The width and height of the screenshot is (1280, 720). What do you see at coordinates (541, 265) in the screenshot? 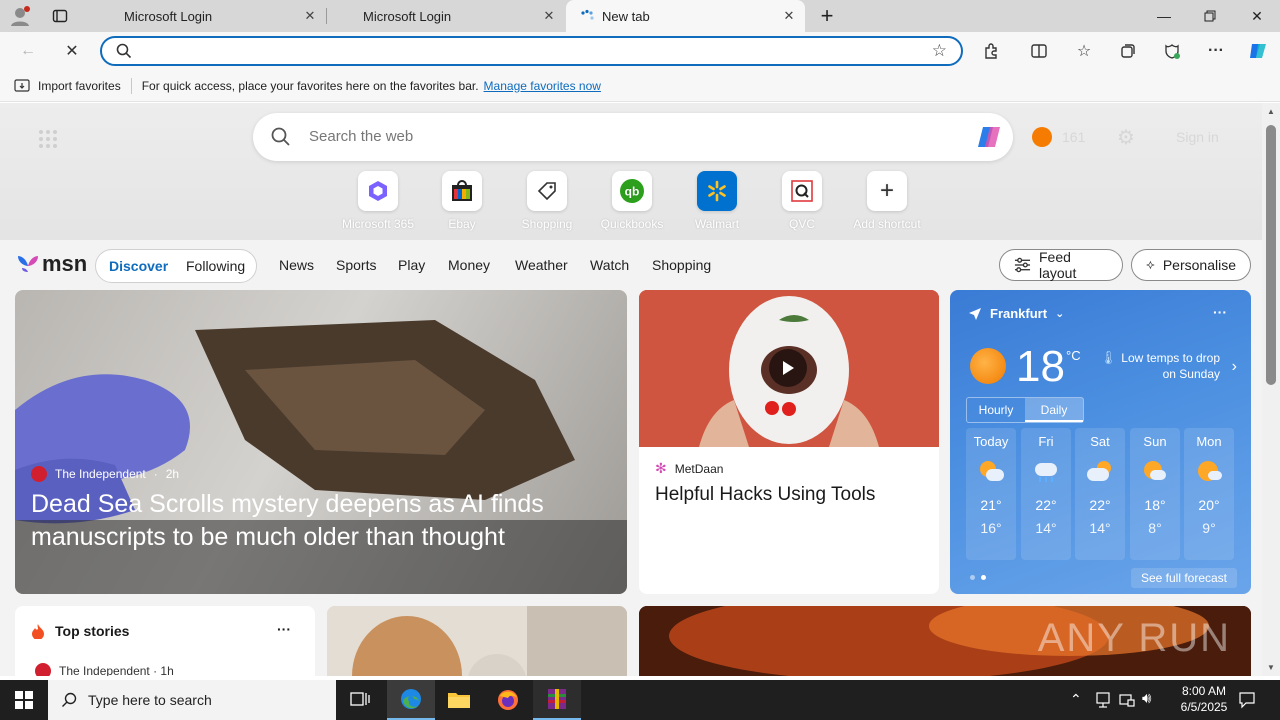
I see `nav-weather: Weather` at bounding box center [541, 265].